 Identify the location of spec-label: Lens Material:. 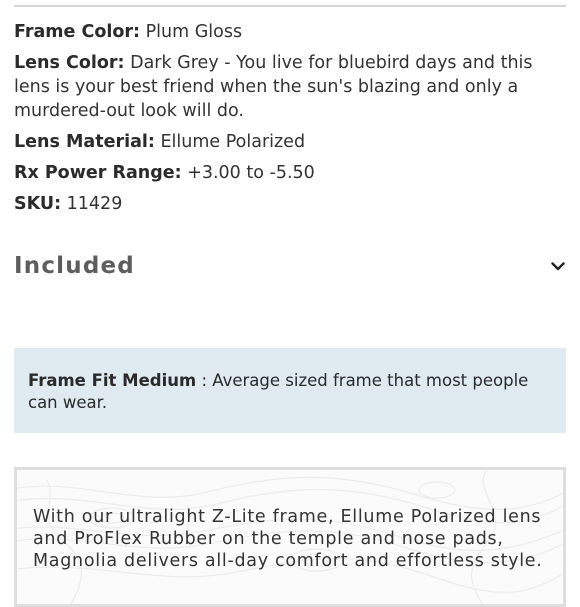
(84, 142).